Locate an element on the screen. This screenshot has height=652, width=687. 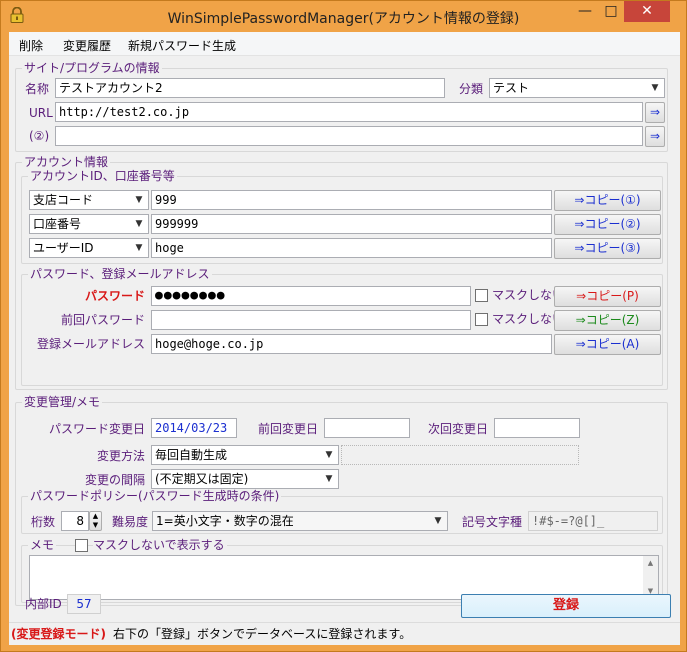
id-type-value-2: 口座番号 is located at coordinates (57, 224).